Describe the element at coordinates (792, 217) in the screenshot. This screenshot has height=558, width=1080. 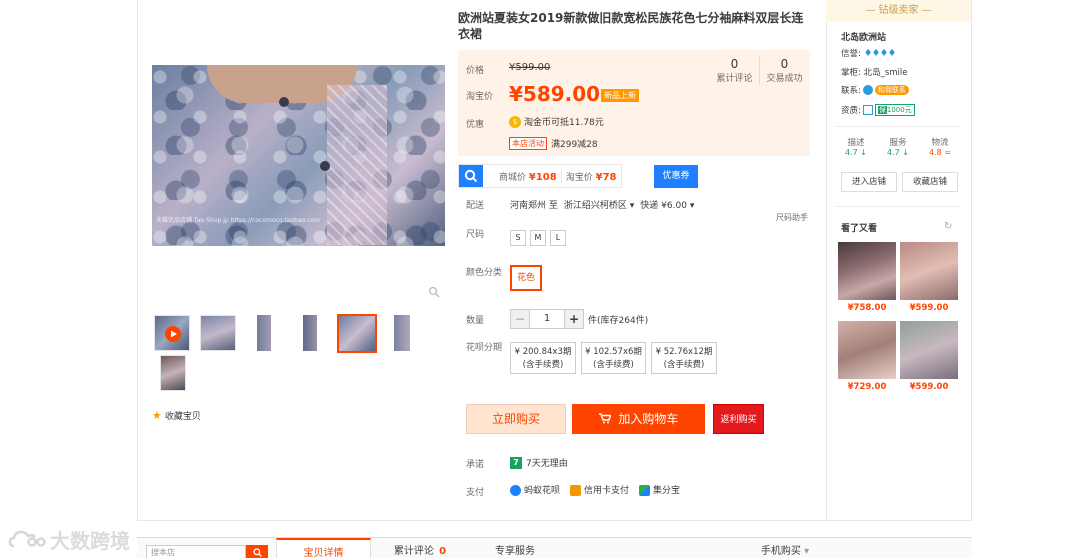
I see `size-helper-link: 尺码助手` at that location.